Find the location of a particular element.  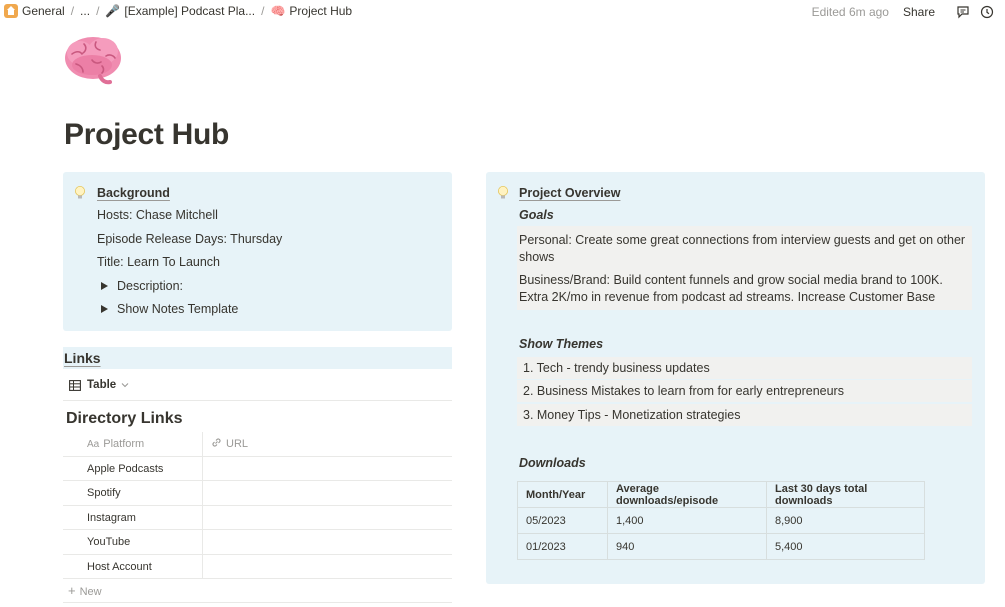

brain-icon: 🧠 is located at coordinates (278, 11).